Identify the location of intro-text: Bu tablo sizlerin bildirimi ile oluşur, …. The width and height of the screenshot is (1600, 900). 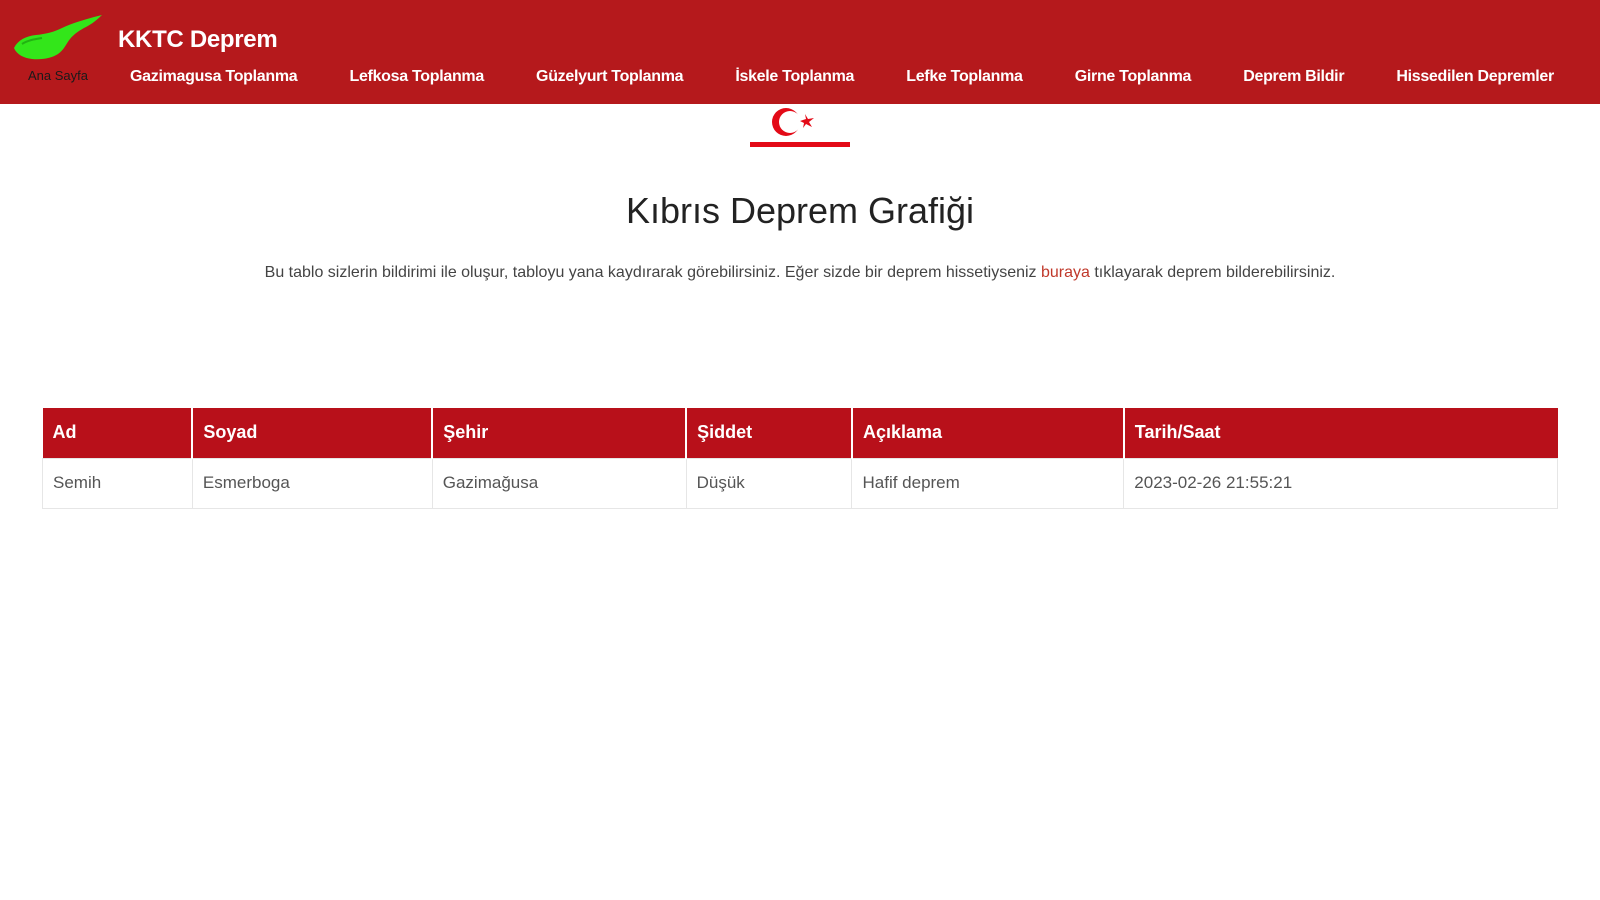
(800, 273).